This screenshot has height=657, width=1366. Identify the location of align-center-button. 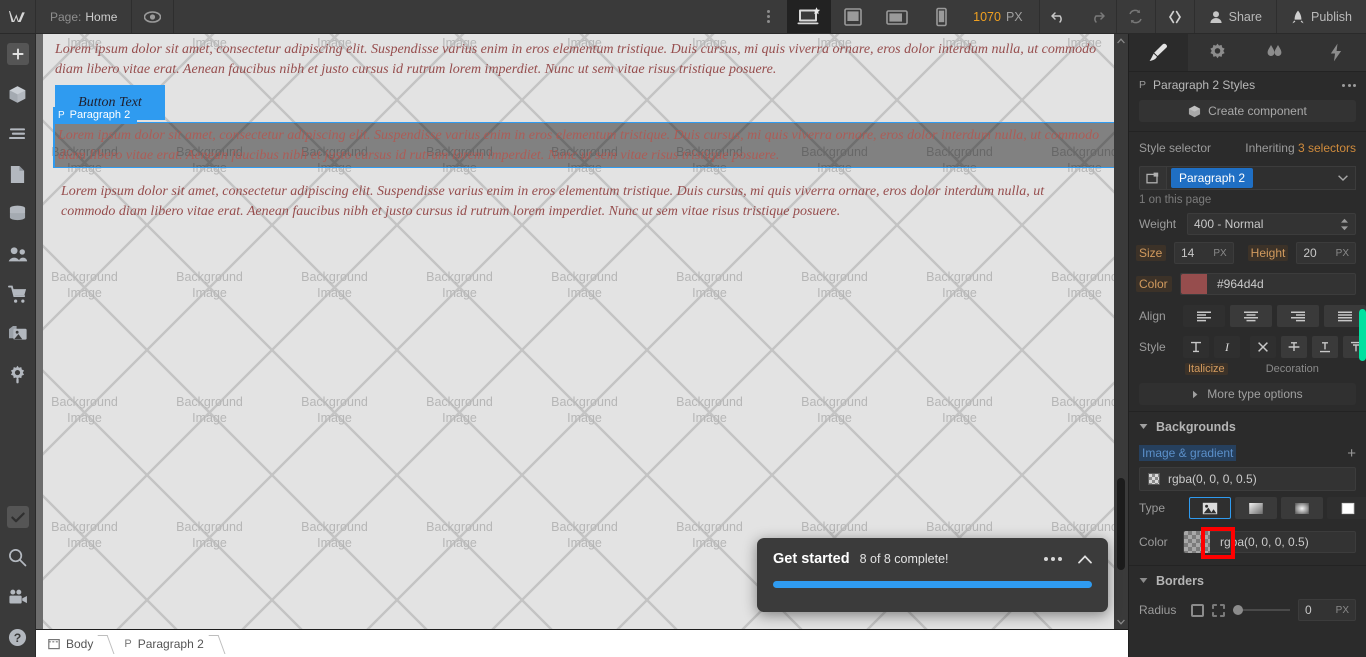
(1251, 316).